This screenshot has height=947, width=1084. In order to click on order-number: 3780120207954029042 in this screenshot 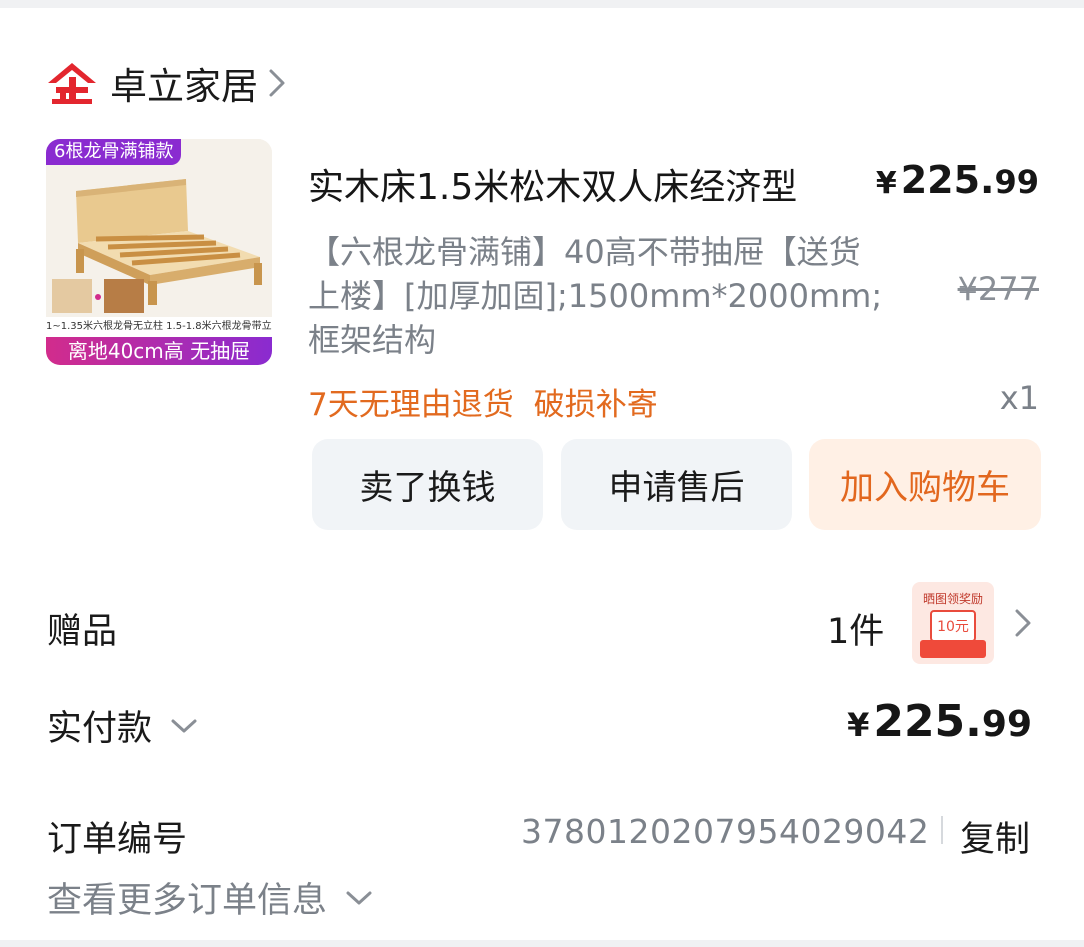, I will do `click(725, 831)`.